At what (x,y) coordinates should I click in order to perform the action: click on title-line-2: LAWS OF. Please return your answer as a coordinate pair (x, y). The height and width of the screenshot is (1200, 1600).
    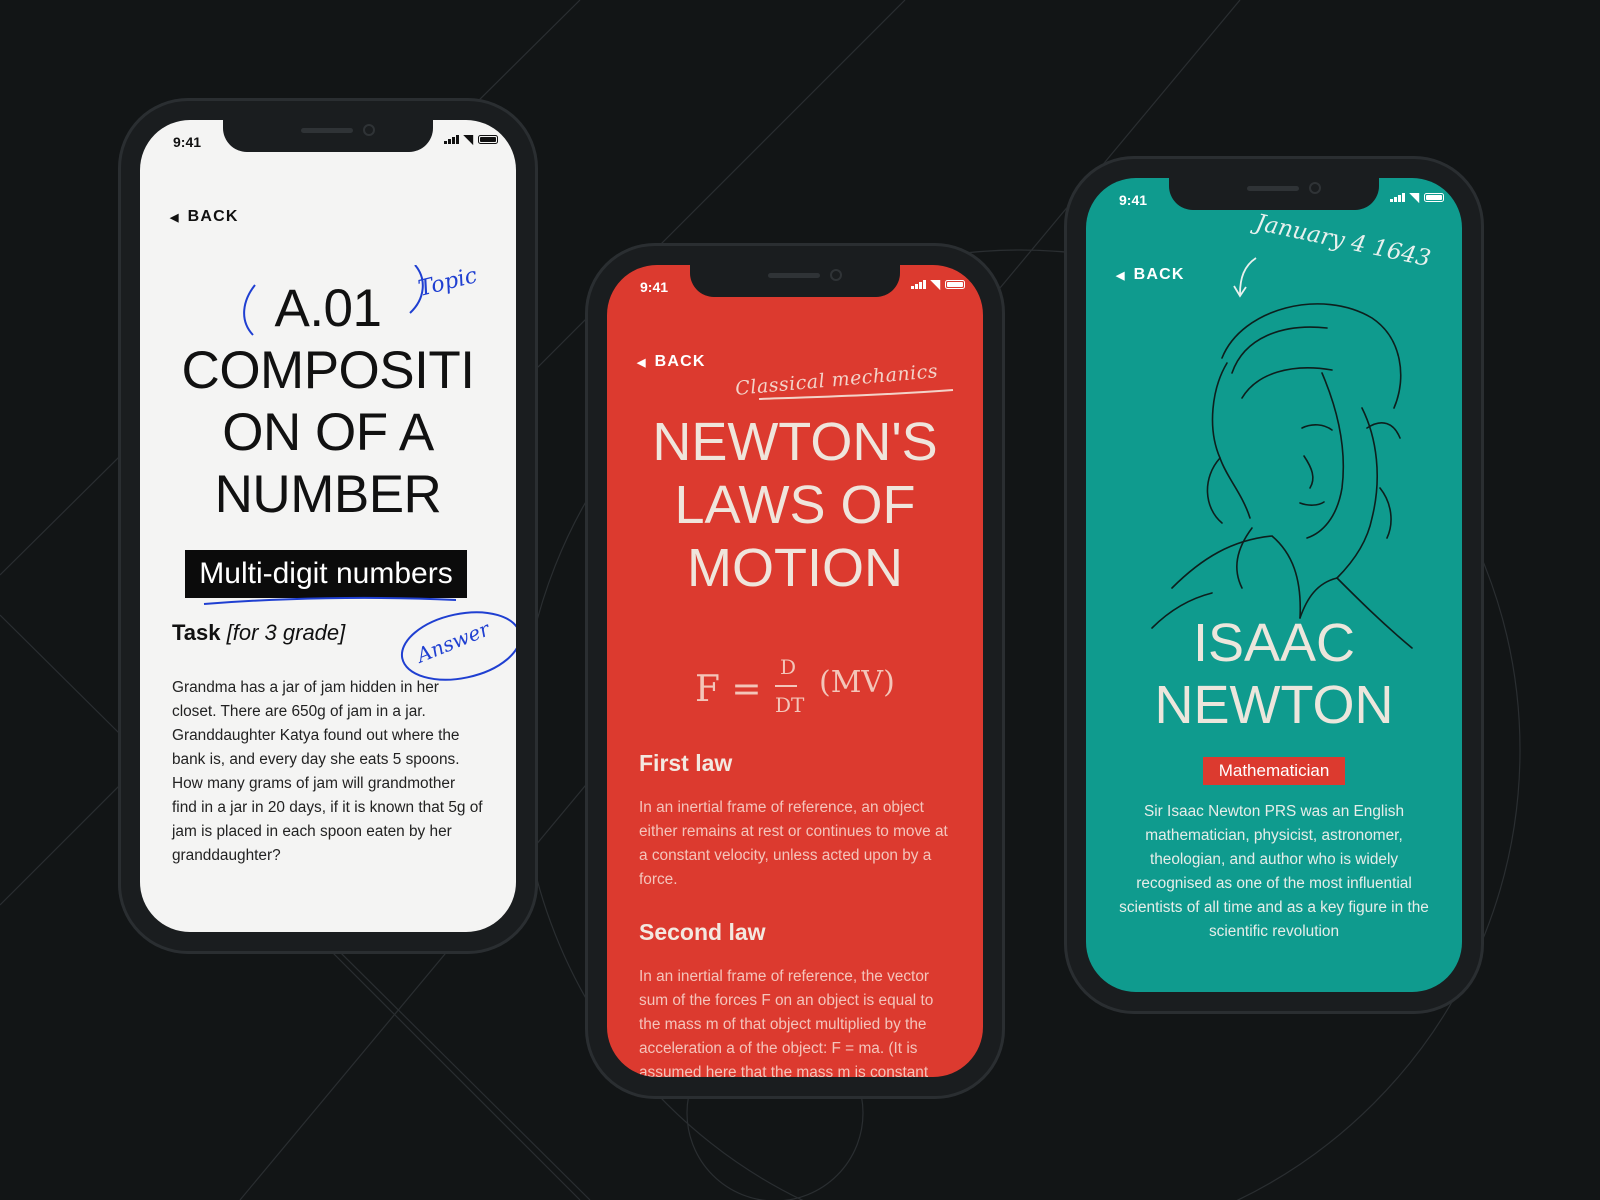
    Looking at the image, I should click on (795, 505).